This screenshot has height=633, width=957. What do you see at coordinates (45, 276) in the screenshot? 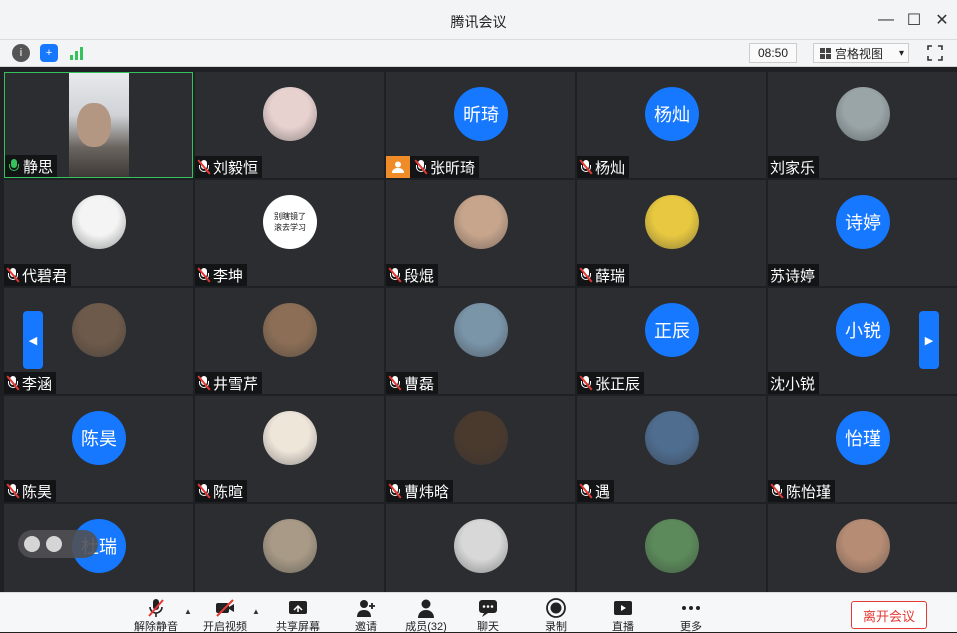
I see `participant-name: 代碧君` at bounding box center [45, 276].